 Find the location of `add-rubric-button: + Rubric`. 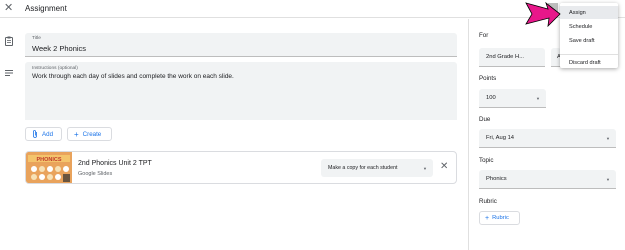

add-rubric-button: + Rubric is located at coordinates (499, 218).